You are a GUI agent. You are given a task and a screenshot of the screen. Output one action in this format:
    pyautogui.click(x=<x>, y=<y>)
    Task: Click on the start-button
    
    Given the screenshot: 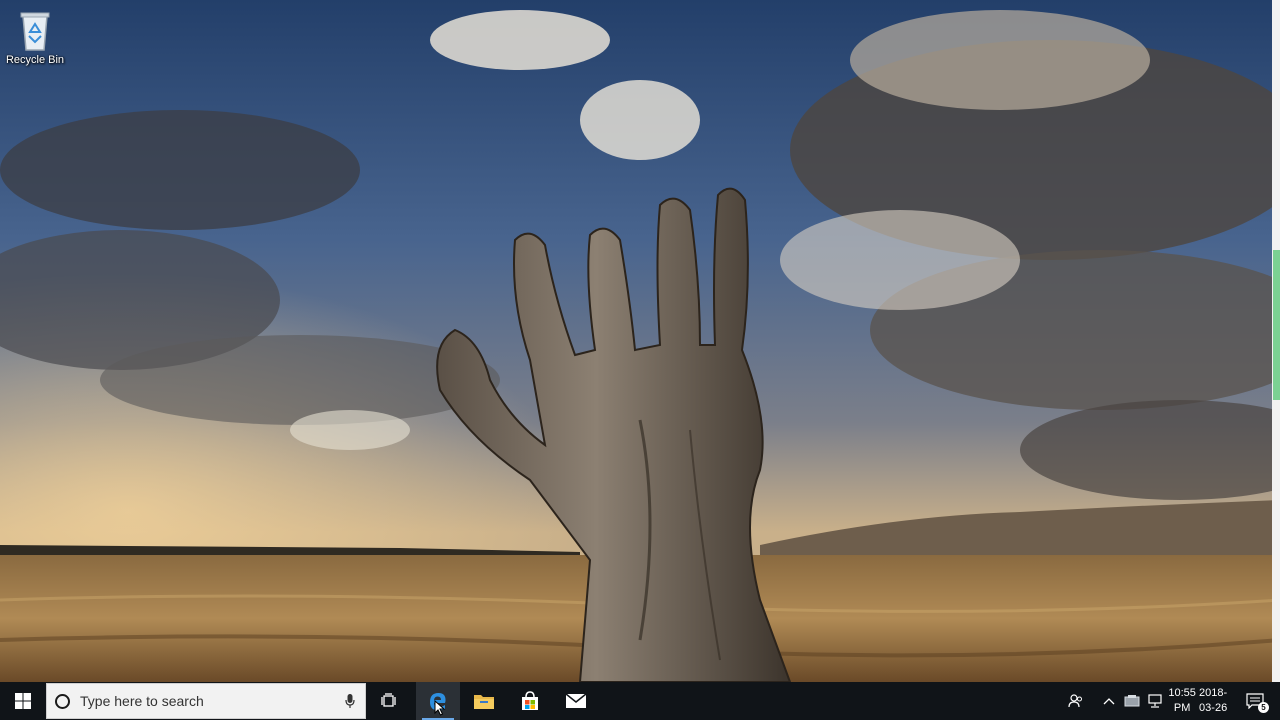 What is the action you would take?
    pyautogui.click(x=23, y=701)
    